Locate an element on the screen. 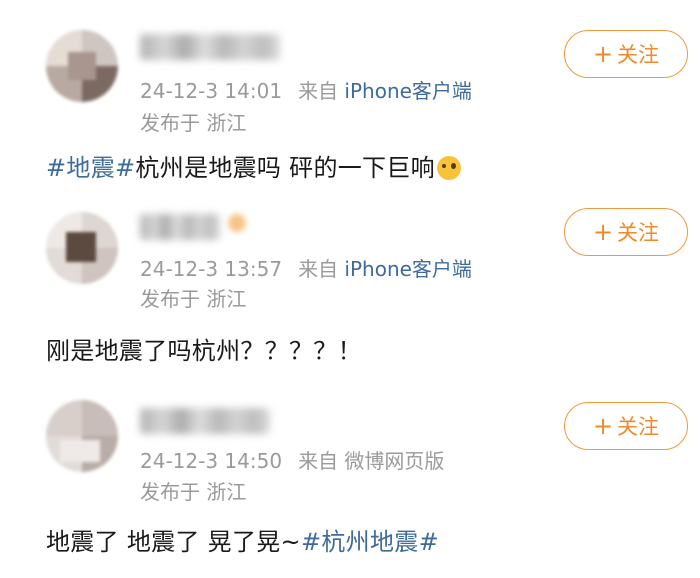 This screenshot has height=578, width=700. post-meta: 24-12-3 13:57 来自 iPhone客户端 is located at coordinates (306, 269).